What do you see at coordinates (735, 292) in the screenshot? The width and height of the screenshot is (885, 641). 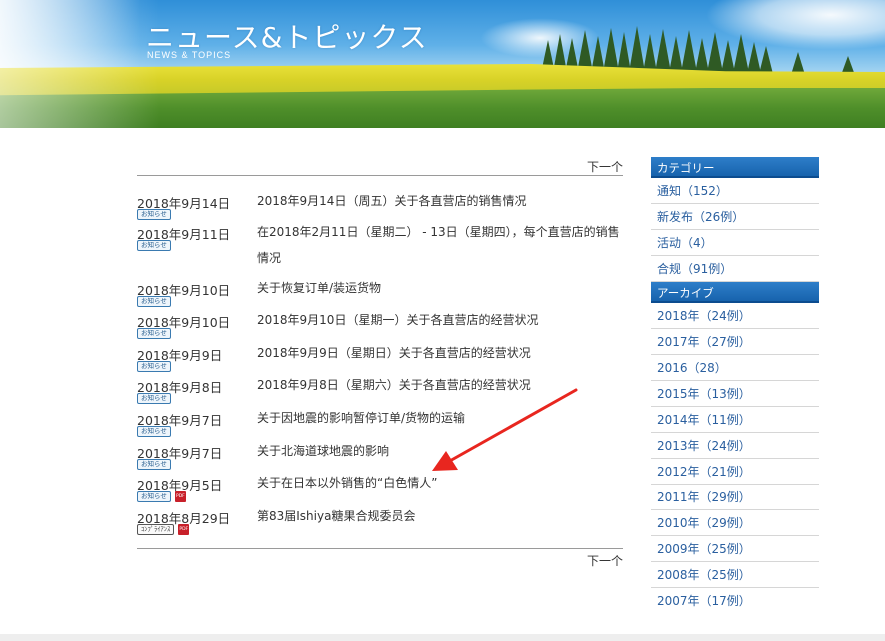 I see `archive-heading: アーカイブ` at bounding box center [735, 292].